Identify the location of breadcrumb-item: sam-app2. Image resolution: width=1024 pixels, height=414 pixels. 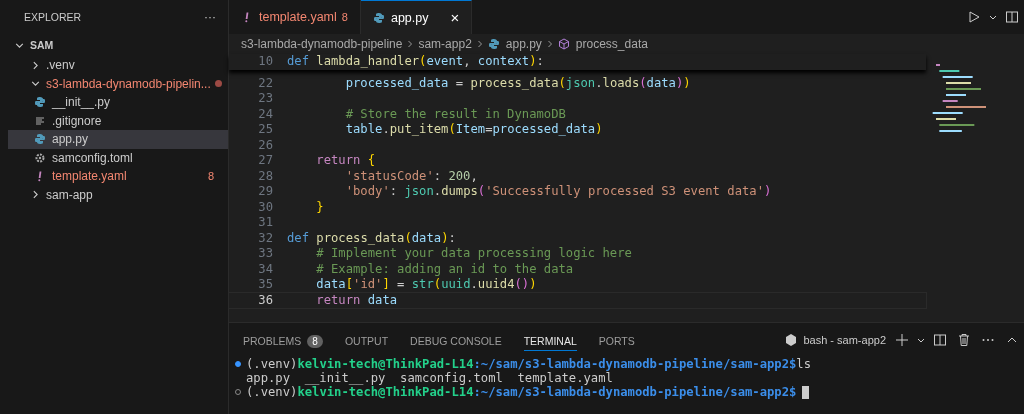
(445, 44).